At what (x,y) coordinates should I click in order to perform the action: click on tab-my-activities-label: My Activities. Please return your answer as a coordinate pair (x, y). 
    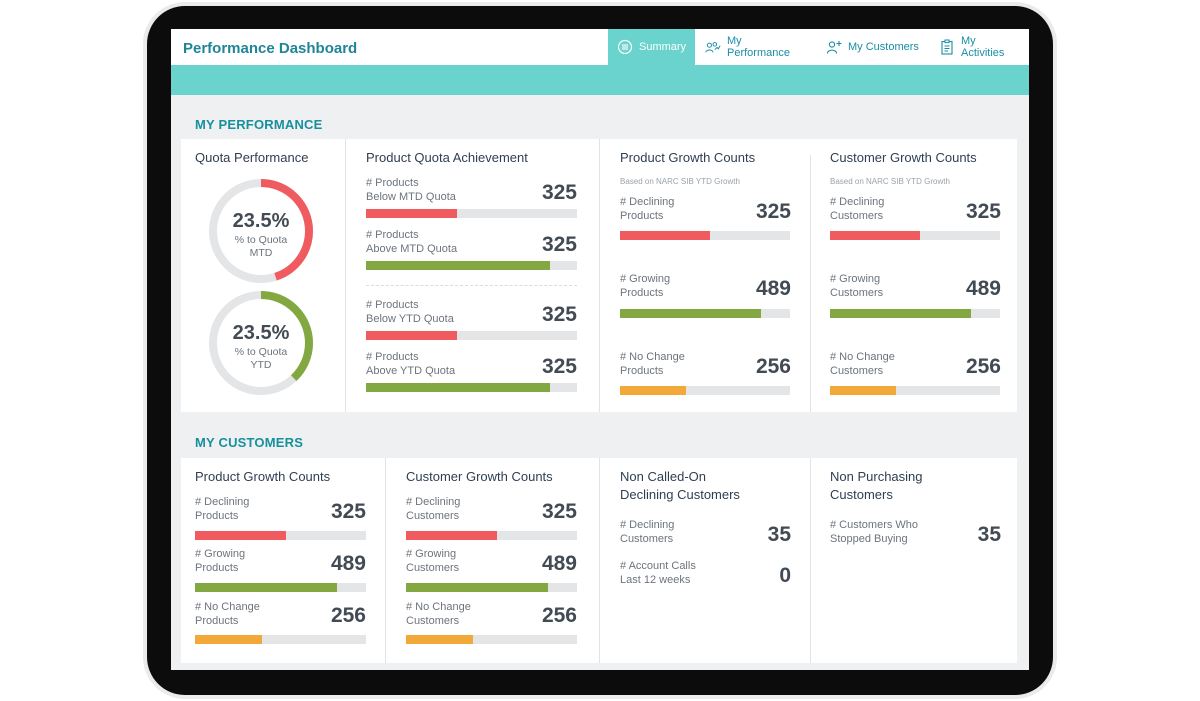
    Looking at the image, I should click on (983, 47).